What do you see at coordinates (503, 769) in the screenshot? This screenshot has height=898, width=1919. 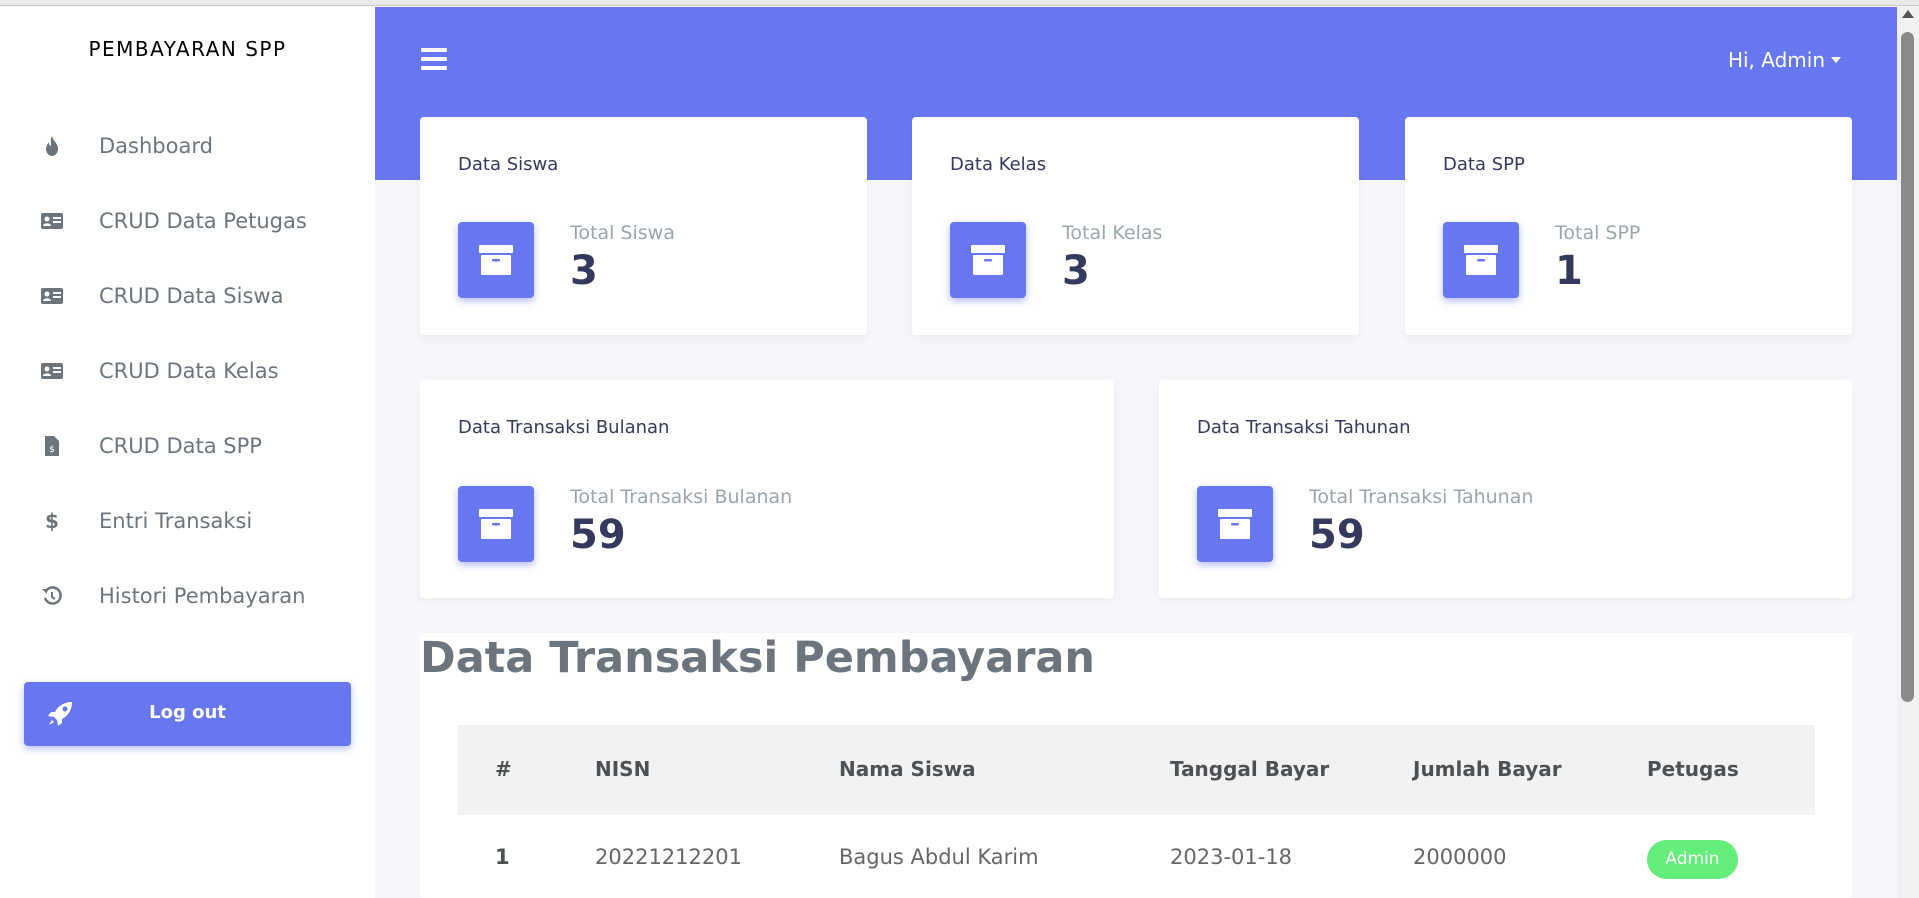 I see `column-header: #` at bounding box center [503, 769].